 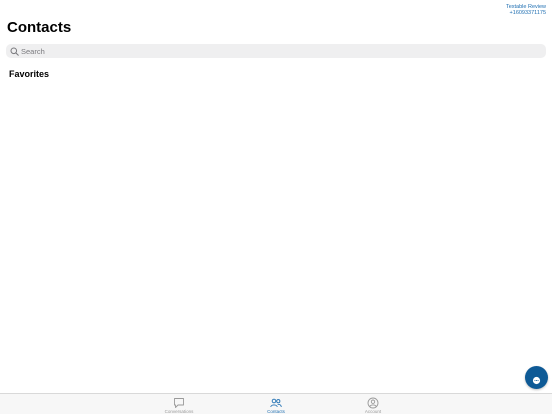 I want to click on chat-bubble-icon, so click(x=536, y=379).